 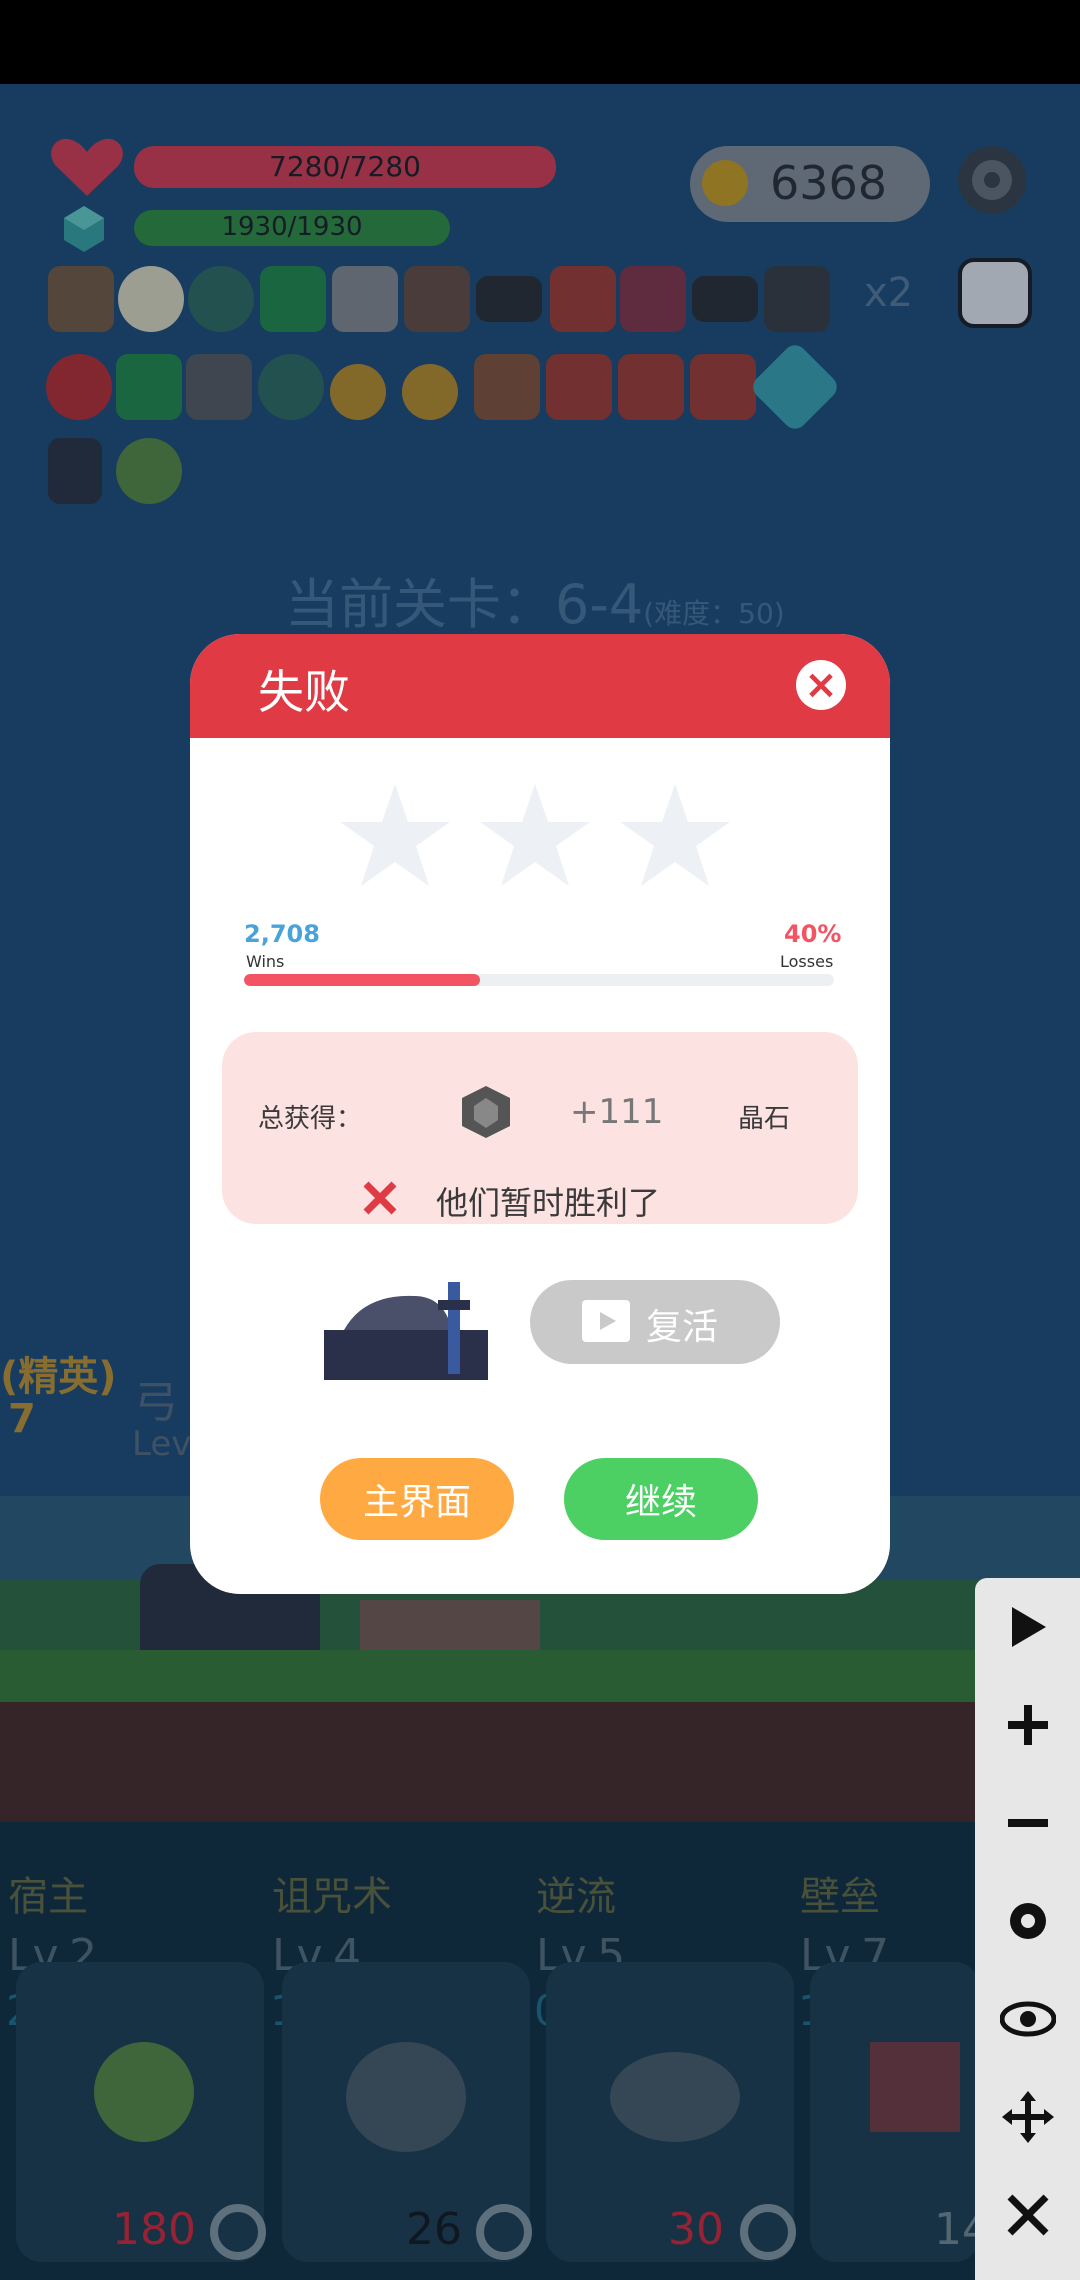 What do you see at coordinates (660, 1502) in the screenshot?
I see `continue-label: 继续` at bounding box center [660, 1502].